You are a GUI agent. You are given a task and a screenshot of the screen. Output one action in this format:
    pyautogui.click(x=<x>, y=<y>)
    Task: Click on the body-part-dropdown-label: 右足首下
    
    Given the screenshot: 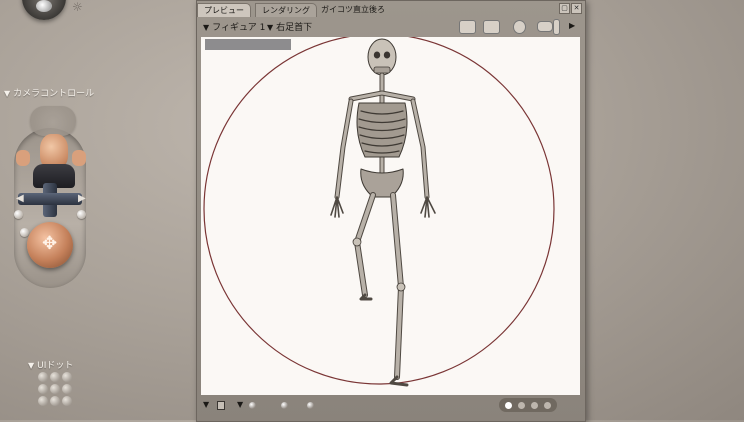 What is the action you would take?
    pyautogui.click(x=294, y=28)
    